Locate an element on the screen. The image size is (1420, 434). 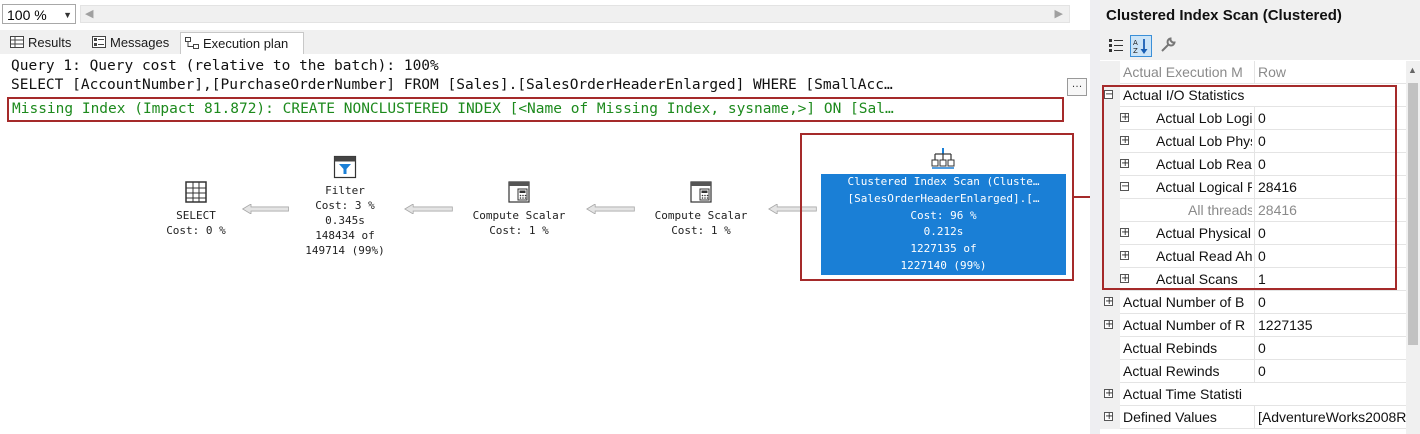
compute-scalar-1-name: Compute Scalar is located at coordinates (519, 215).